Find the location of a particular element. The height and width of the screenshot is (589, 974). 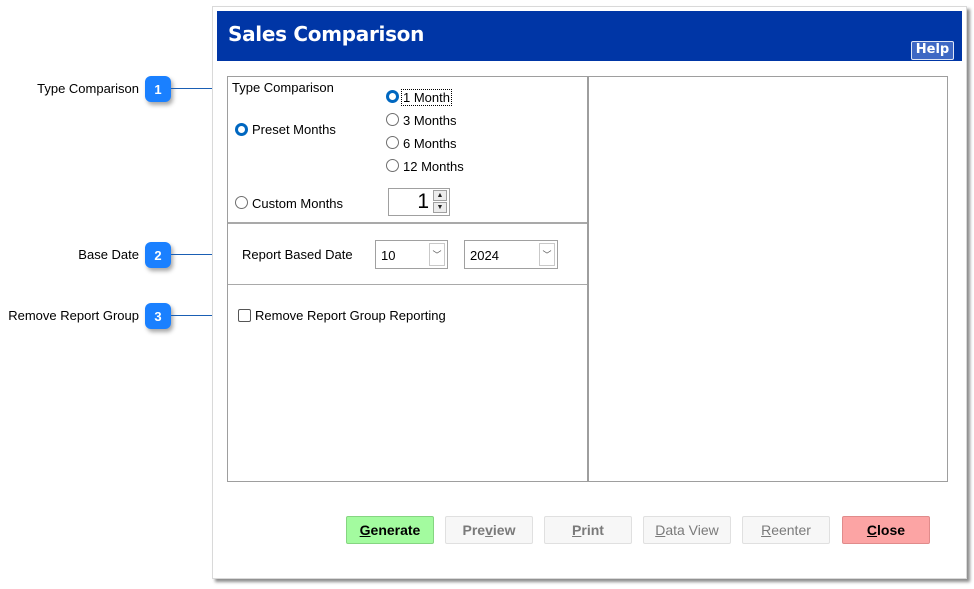

report-based-date-label: Report Based Date is located at coordinates (297, 254).